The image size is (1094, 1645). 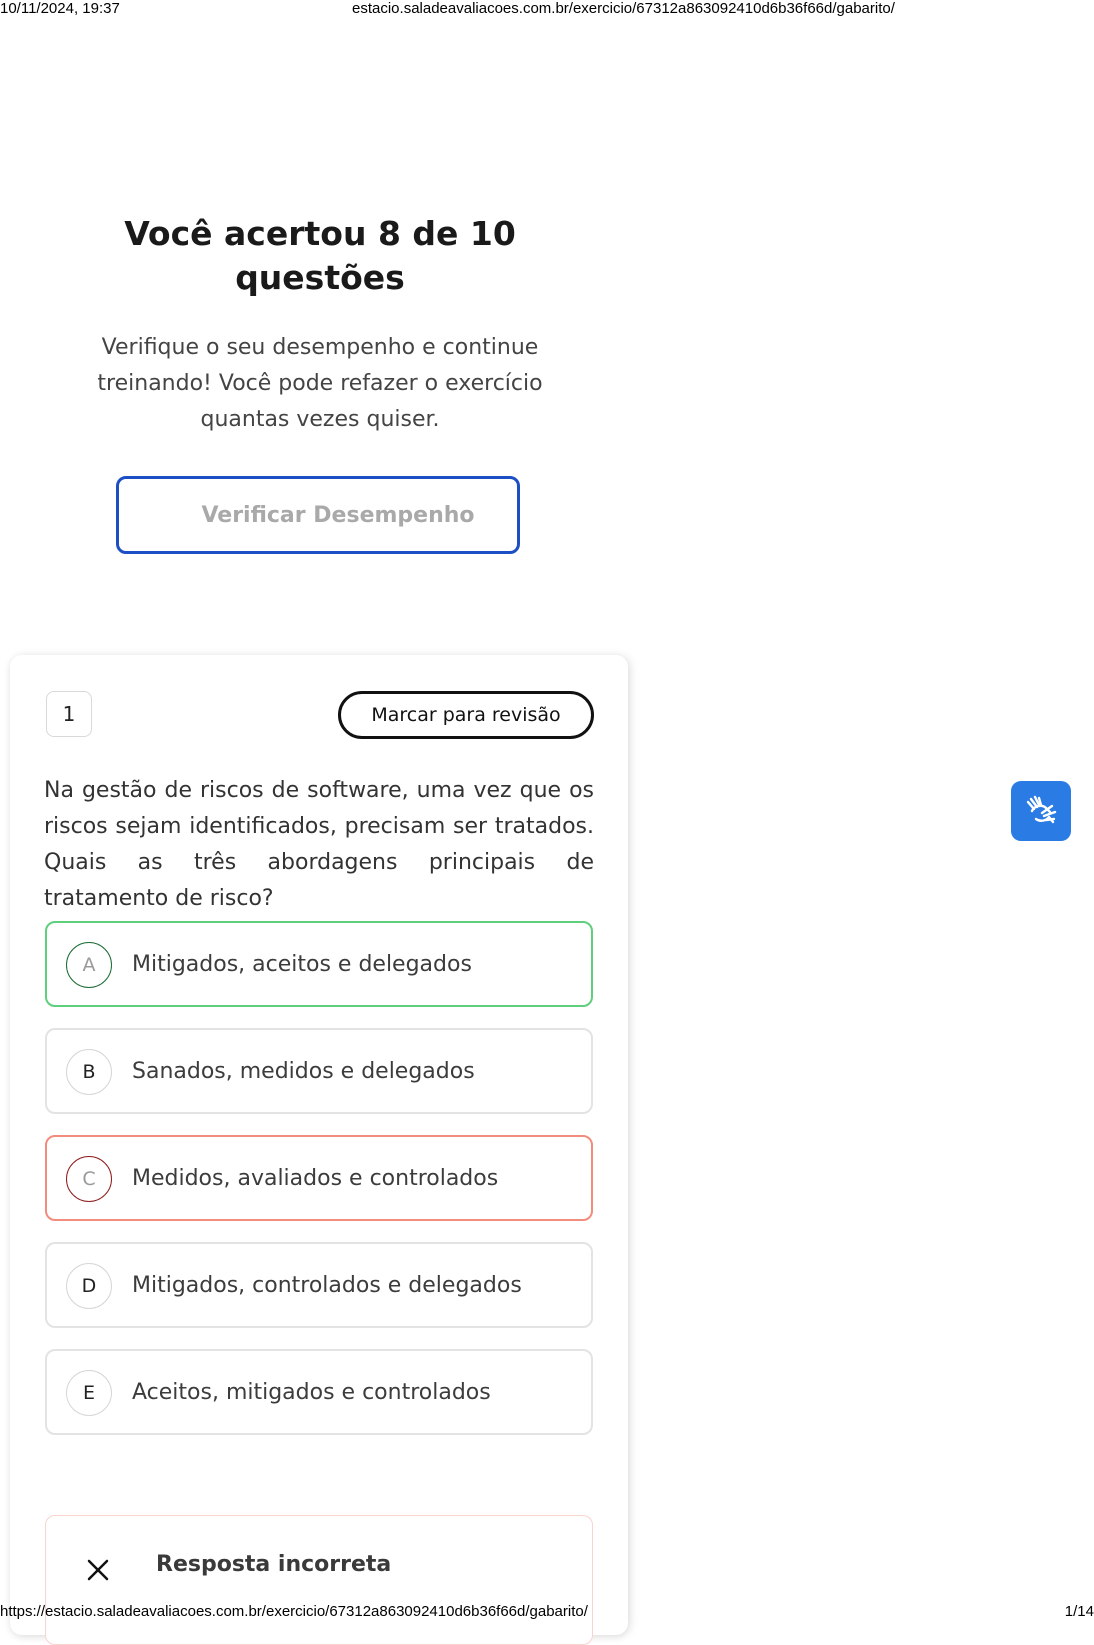 I want to click on option-text: Aceitos, mitigados e controlados, so click(x=311, y=1392).